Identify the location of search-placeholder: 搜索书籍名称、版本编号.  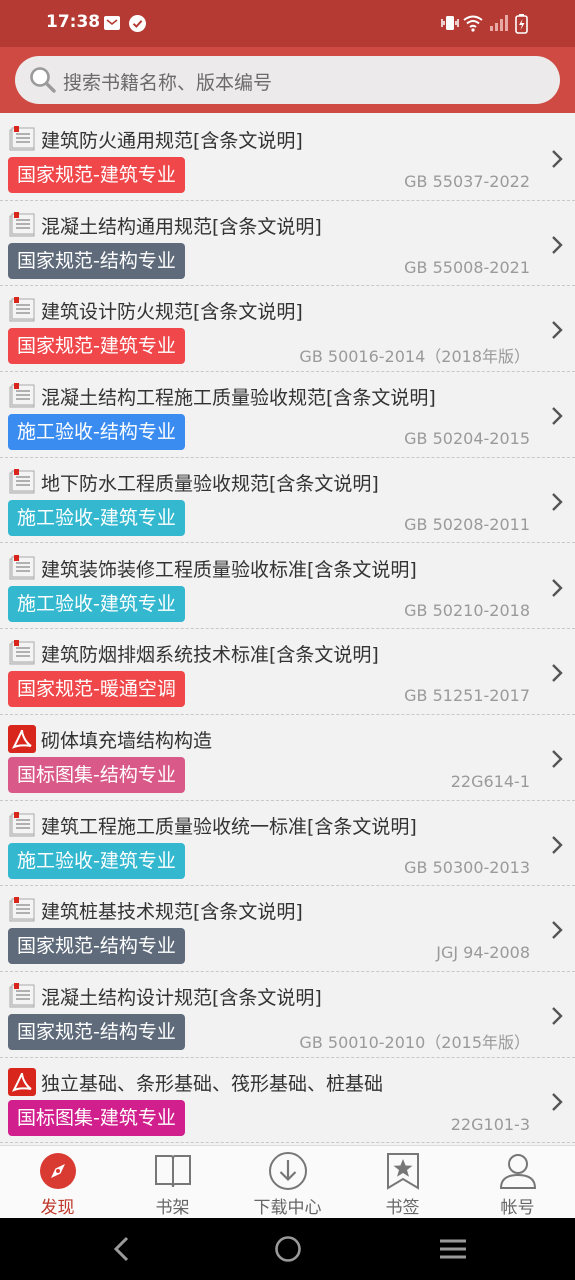
(168, 83).